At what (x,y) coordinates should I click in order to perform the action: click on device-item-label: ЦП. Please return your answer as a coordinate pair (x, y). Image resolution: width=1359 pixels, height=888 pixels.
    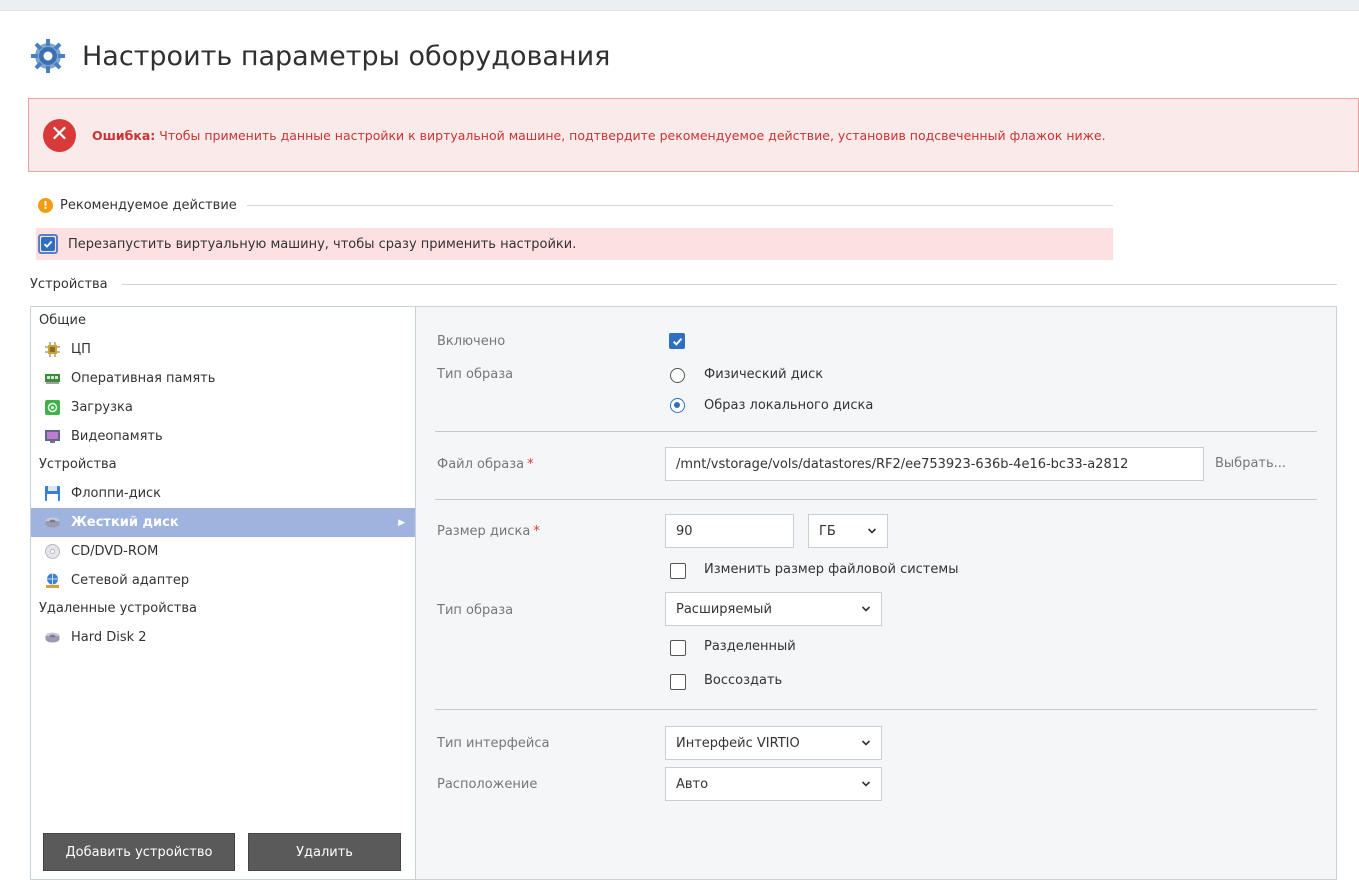
    Looking at the image, I should click on (81, 349).